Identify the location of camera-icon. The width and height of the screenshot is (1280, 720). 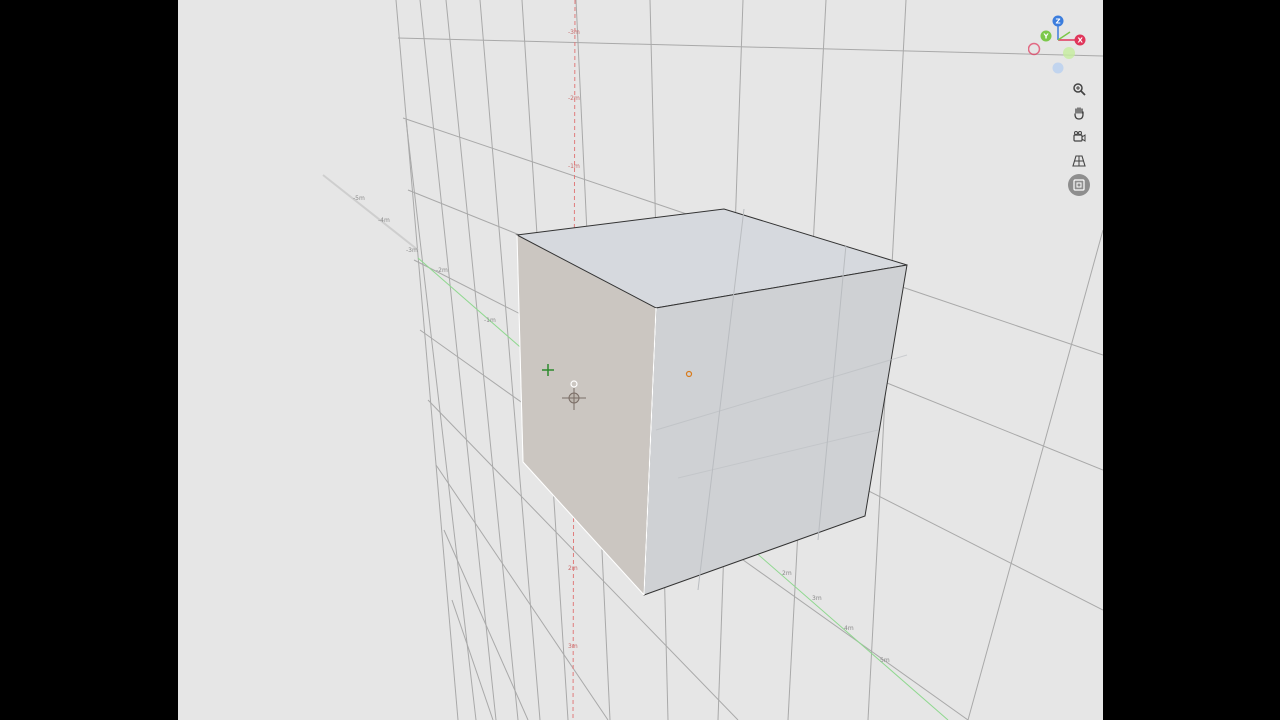
(1079, 136).